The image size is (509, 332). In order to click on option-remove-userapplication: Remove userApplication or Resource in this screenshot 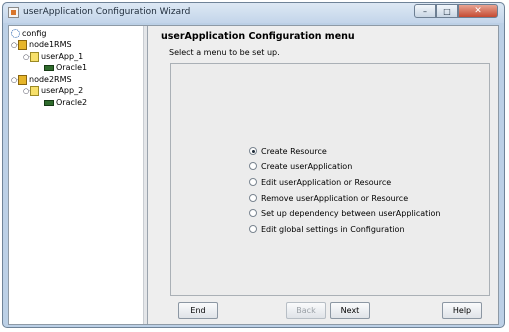, I will do `click(328, 198)`.